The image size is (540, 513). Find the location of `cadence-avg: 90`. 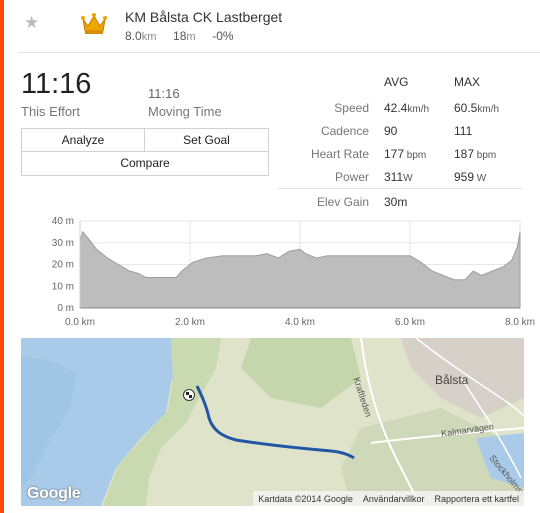

cadence-avg: 90 is located at coordinates (391, 131).